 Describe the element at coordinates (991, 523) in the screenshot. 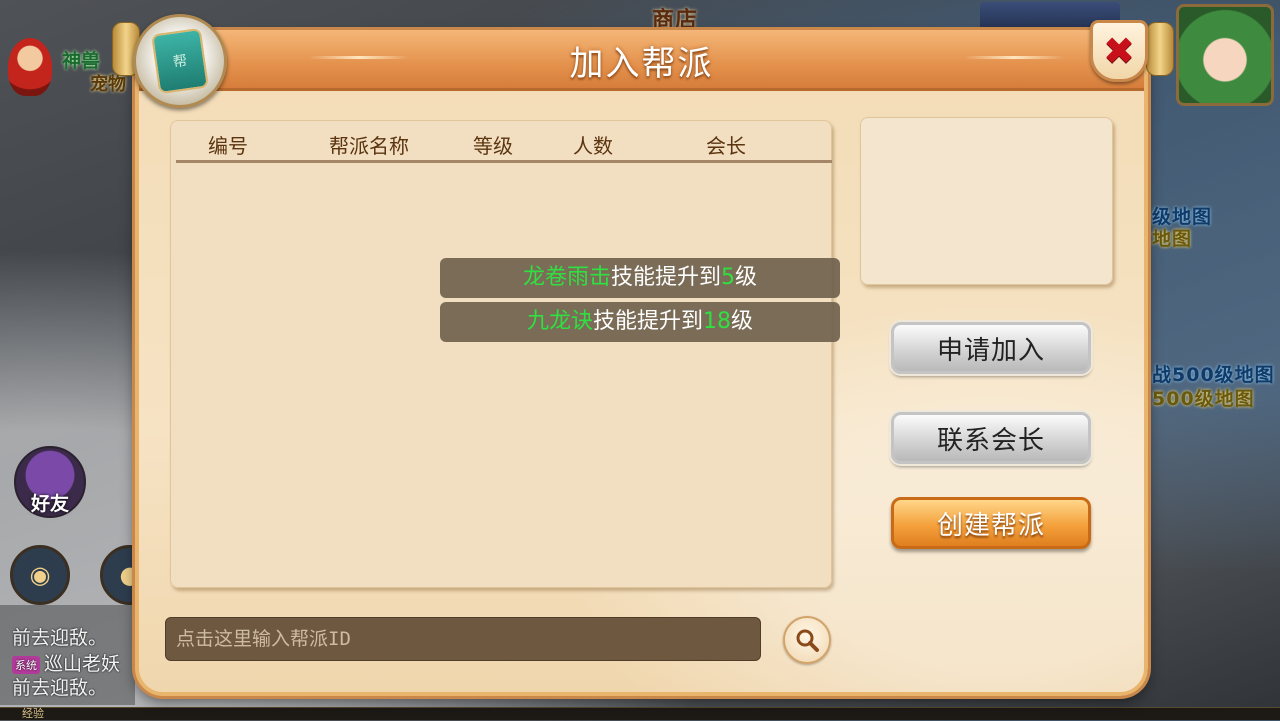

I see `create-guild-button: 创建帮派` at that location.